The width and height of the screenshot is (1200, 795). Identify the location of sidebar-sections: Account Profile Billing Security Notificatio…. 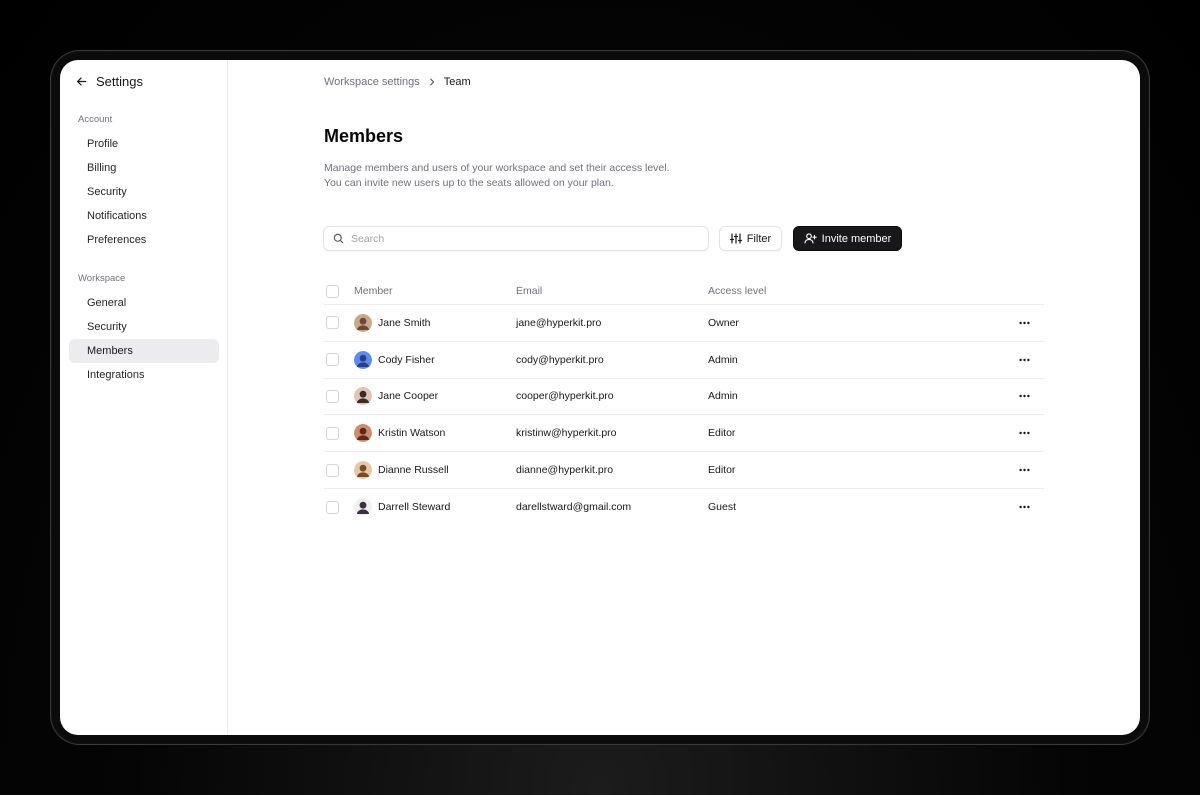
(144, 250).